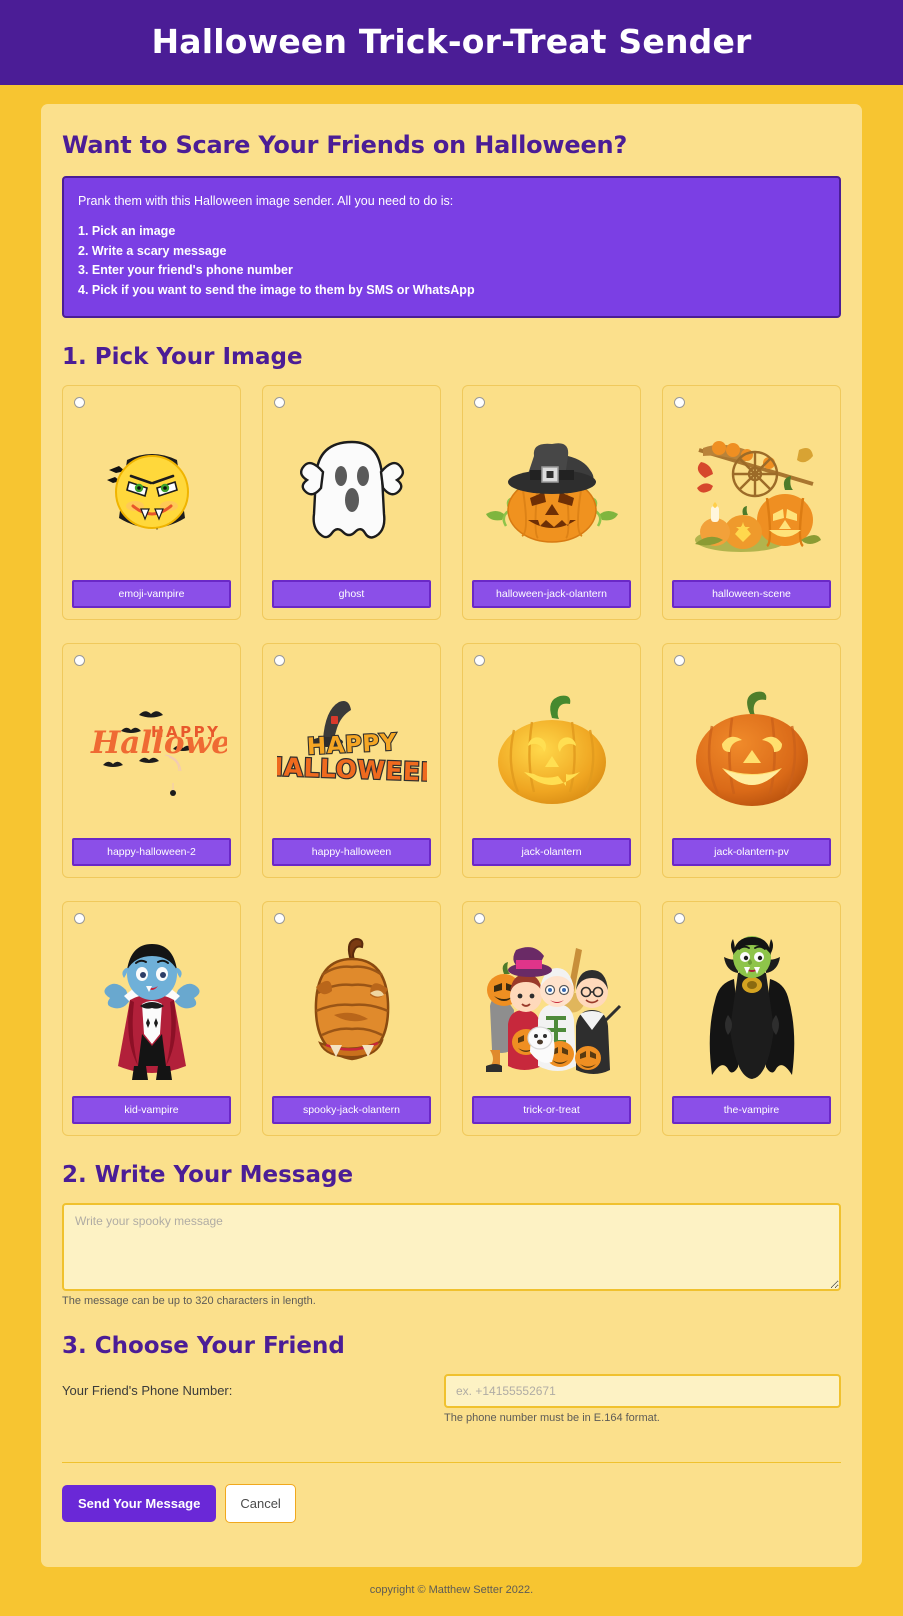 The width and height of the screenshot is (903, 1616). Describe the element at coordinates (139, 1503) in the screenshot. I see `send-message-button: Send Your Message` at that location.